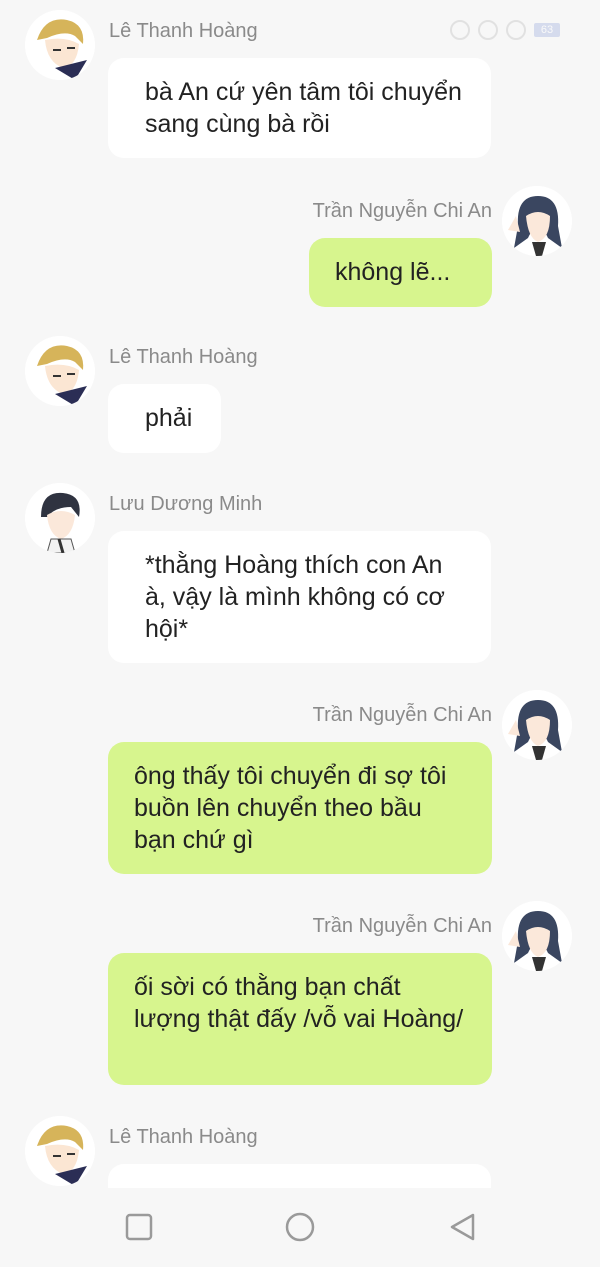 Image resolution: width=600 pixels, height=1267 pixels. I want to click on message-bubble: phải, so click(164, 418).